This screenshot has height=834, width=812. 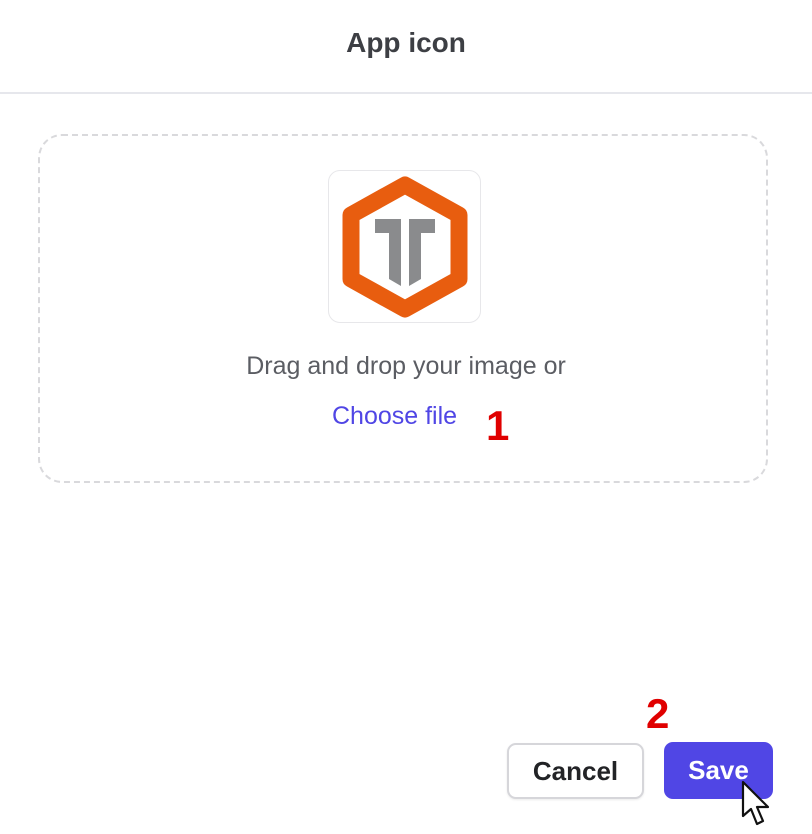 I want to click on save-button: Save, so click(x=718, y=770).